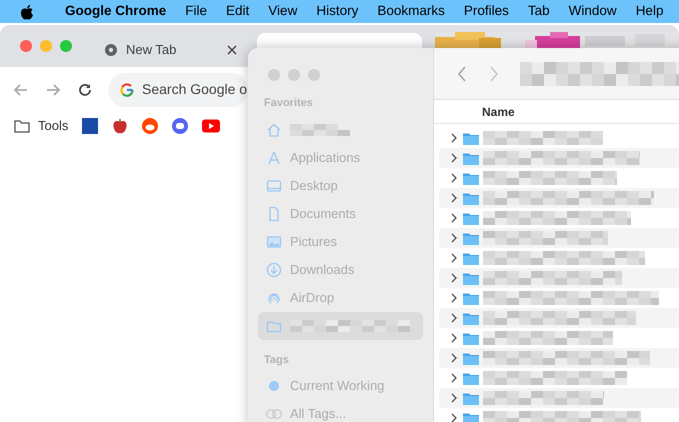 Image resolution: width=679 pixels, height=422 pixels. I want to click on menu-item: Window, so click(592, 11).